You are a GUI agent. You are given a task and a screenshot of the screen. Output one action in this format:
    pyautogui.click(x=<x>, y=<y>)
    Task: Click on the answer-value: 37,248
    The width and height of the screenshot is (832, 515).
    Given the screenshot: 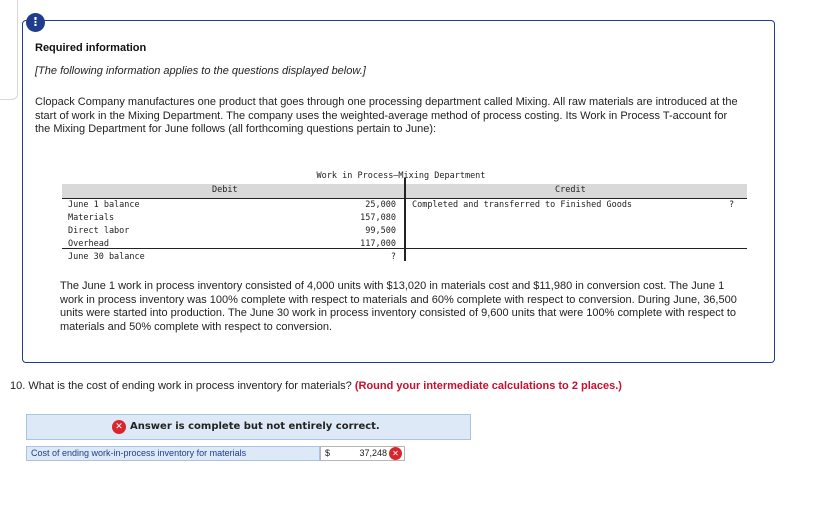 What is the action you would take?
    pyautogui.click(x=369, y=453)
    